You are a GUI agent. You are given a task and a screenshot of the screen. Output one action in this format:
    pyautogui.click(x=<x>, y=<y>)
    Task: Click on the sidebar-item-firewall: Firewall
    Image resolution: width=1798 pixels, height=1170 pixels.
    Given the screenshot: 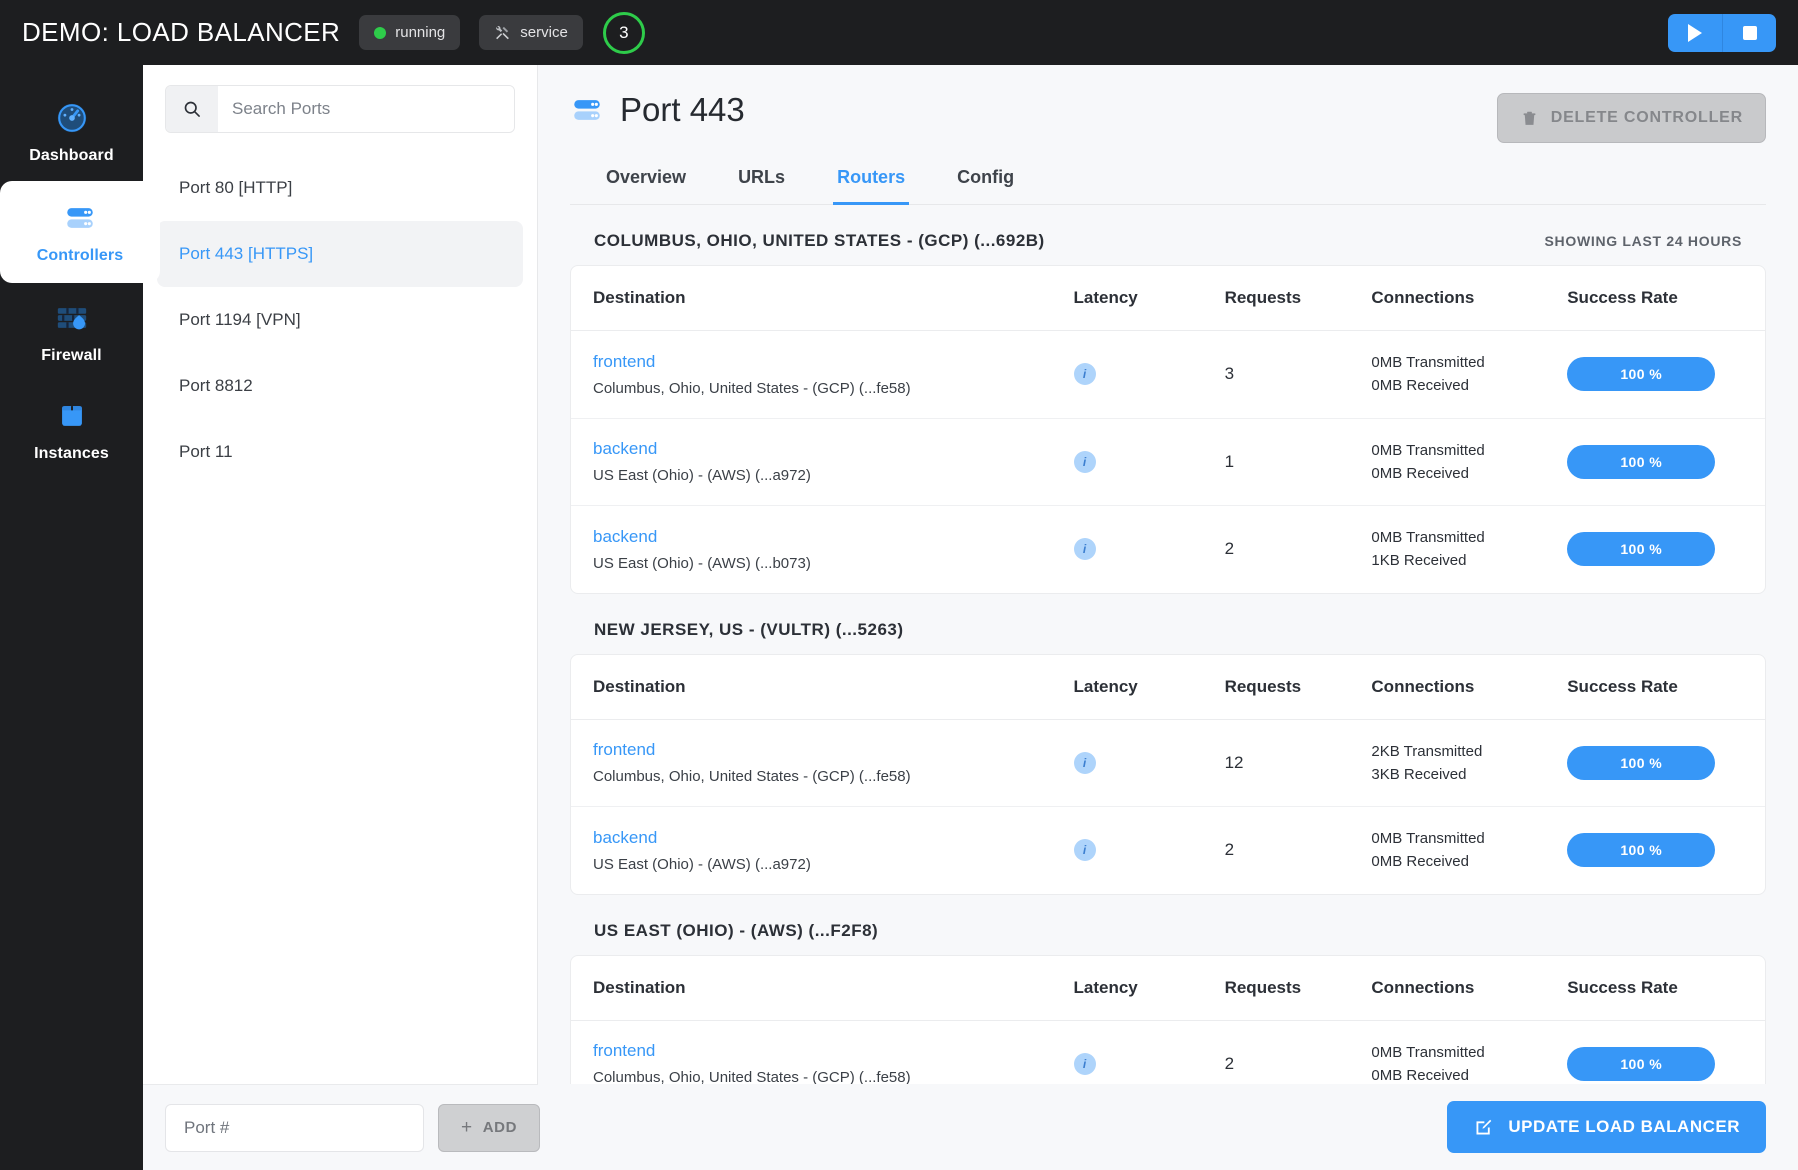 What is the action you would take?
    pyautogui.click(x=71, y=332)
    